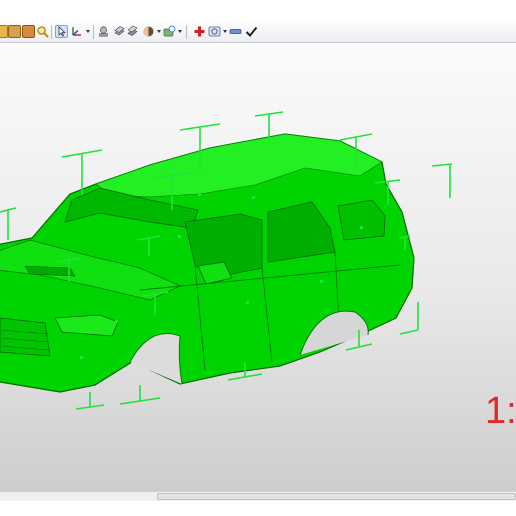 The height and width of the screenshot is (516, 516). Describe the element at coordinates (214, 31) in the screenshot. I see `measure-icon` at that location.